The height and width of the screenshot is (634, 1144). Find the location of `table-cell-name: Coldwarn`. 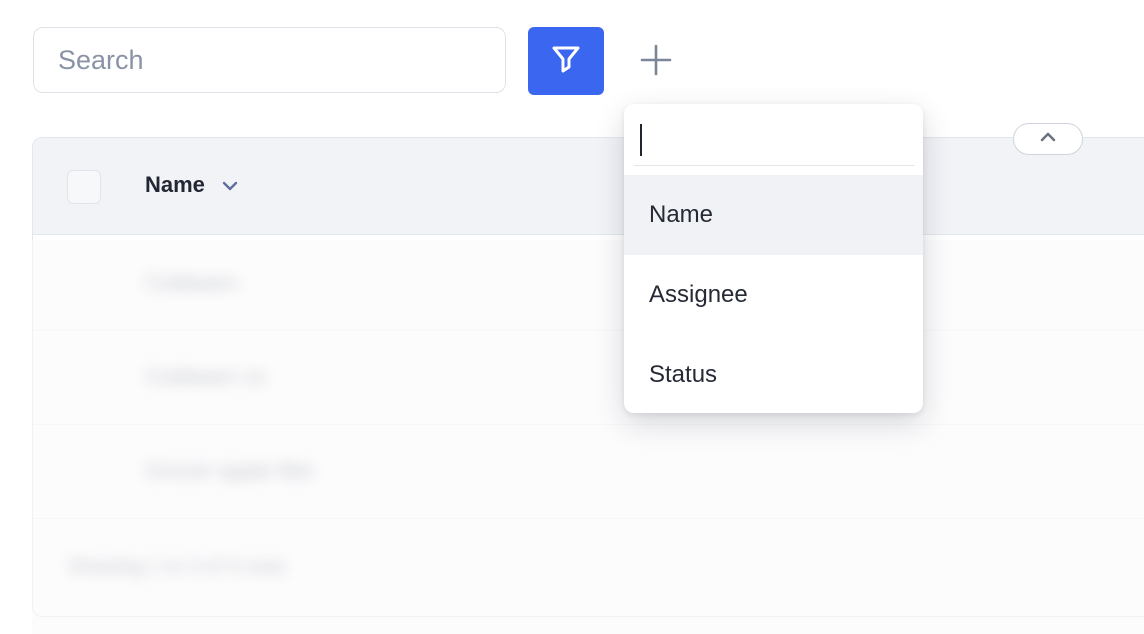

table-cell-name: Coldwarn is located at coordinates (191, 282).